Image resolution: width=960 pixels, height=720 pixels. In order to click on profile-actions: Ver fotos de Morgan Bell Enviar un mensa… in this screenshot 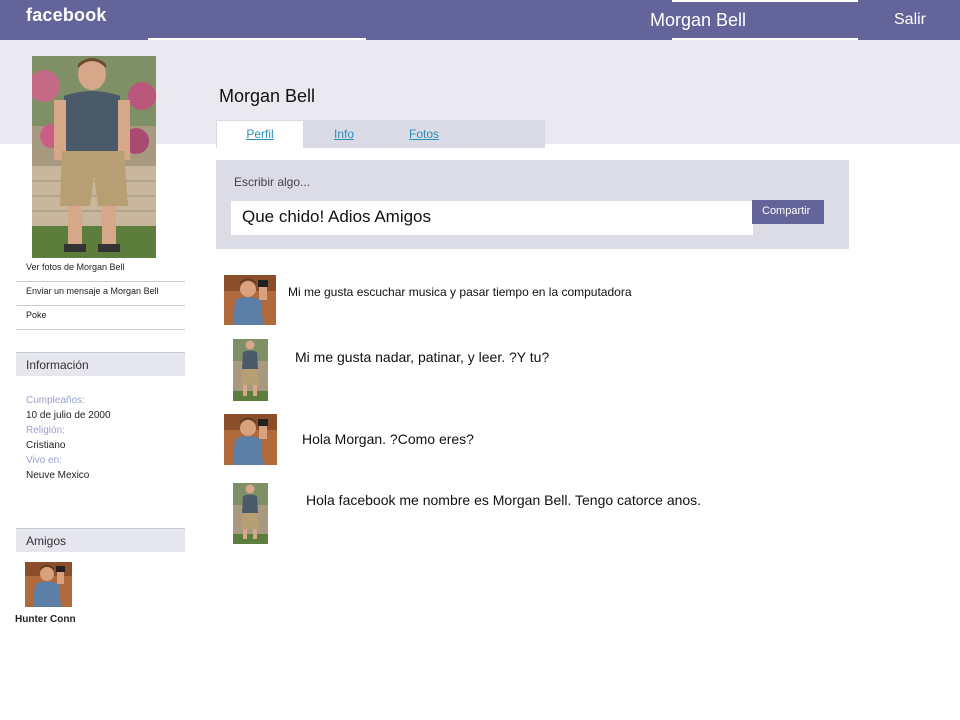, I will do `click(100, 294)`.